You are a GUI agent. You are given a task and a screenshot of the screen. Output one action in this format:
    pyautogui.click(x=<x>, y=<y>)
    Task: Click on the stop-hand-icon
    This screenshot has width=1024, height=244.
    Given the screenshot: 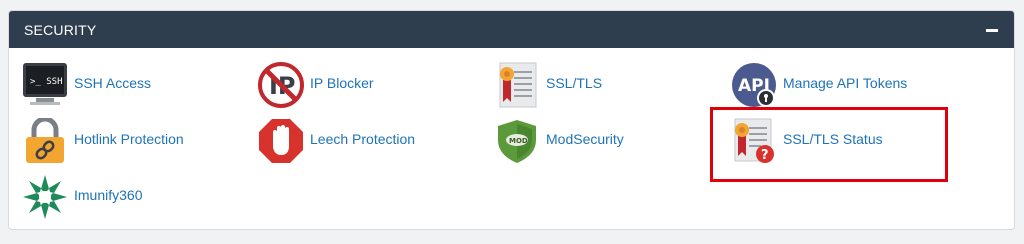 What is the action you would take?
    pyautogui.click(x=281, y=141)
    